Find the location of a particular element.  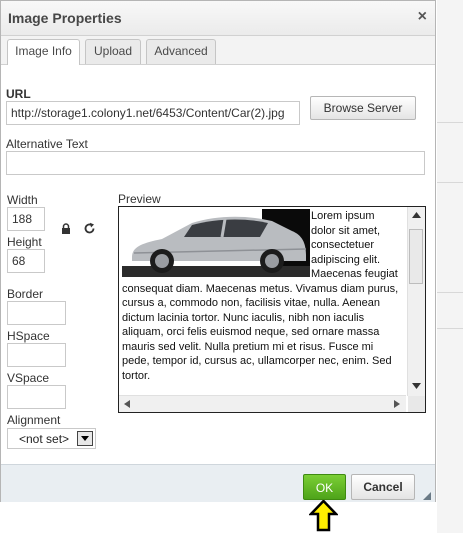

preview-car-image is located at coordinates (216, 243).